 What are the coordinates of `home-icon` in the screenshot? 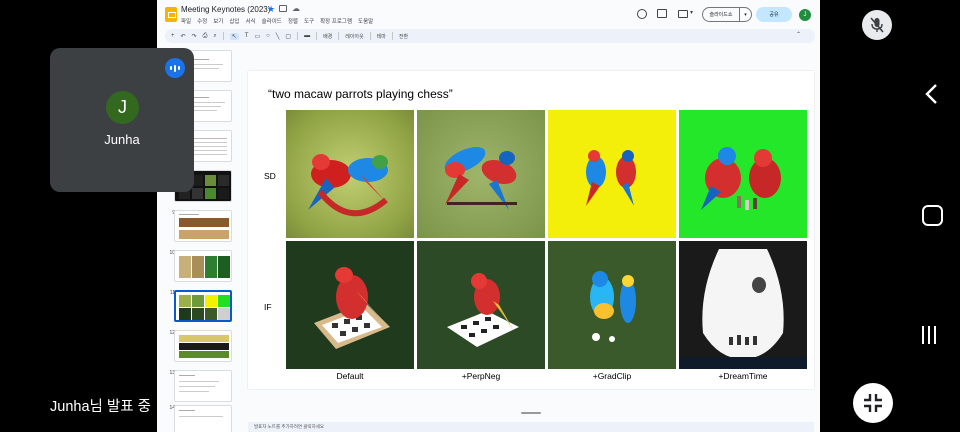 It's located at (932, 215).